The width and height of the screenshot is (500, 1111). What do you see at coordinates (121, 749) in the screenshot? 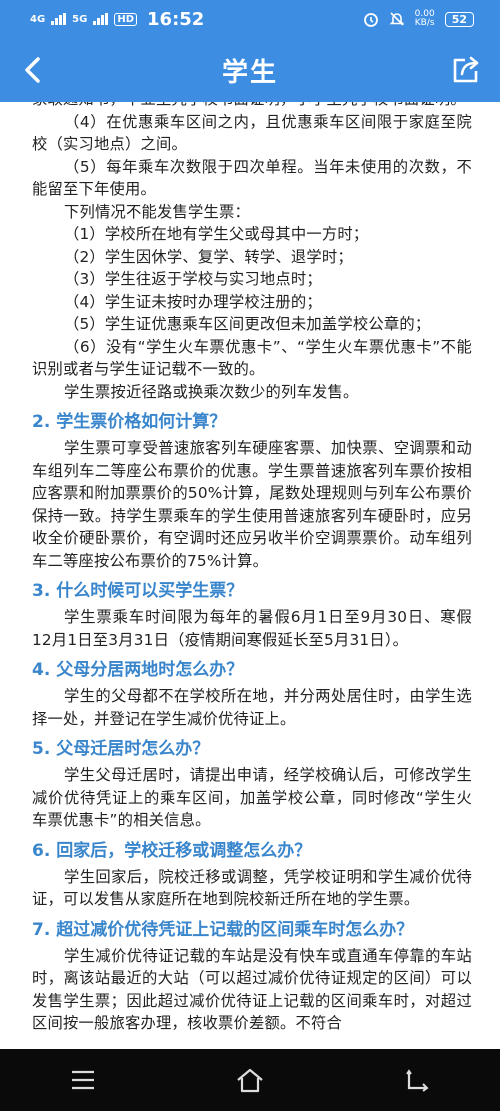
I see `section-heading: 5. 父母迁居时怎么办？` at bounding box center [121, 749].